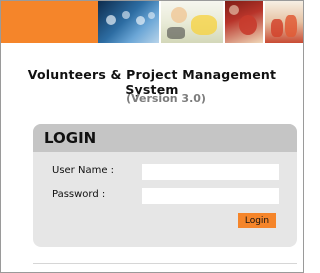 Image resolution: width=320 pixels, height=273 pixels. Describe the element at coordinates (210, 196) in the screenshot. I see `password-input` at that location.